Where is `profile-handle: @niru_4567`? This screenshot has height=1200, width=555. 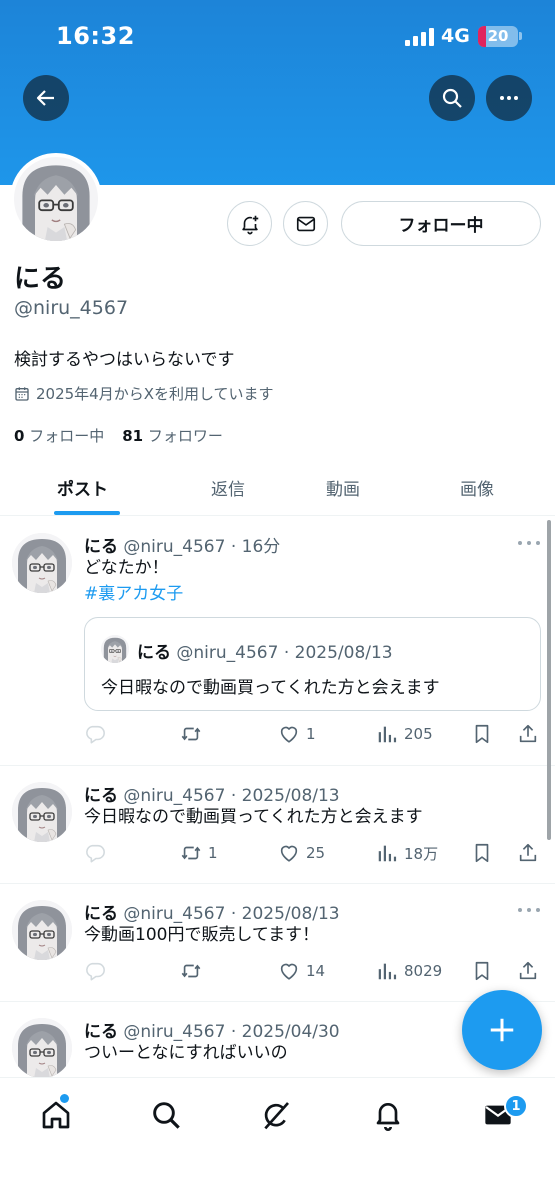 profile-handle: @niru_4567 is located at coordinates (71, 308).